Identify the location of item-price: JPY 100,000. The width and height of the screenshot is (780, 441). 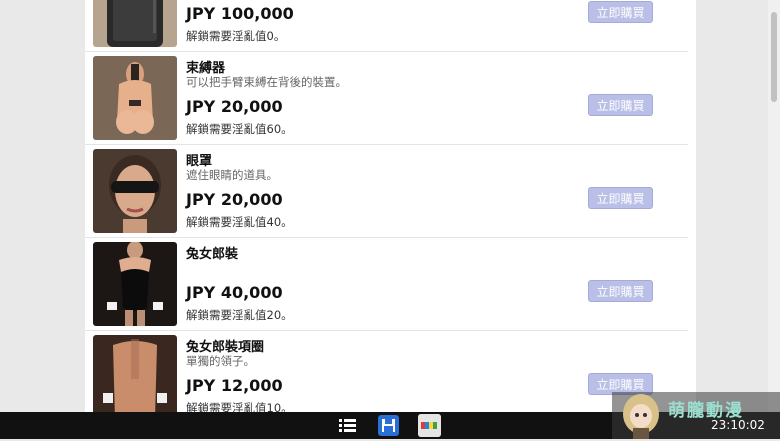
(240, 13).